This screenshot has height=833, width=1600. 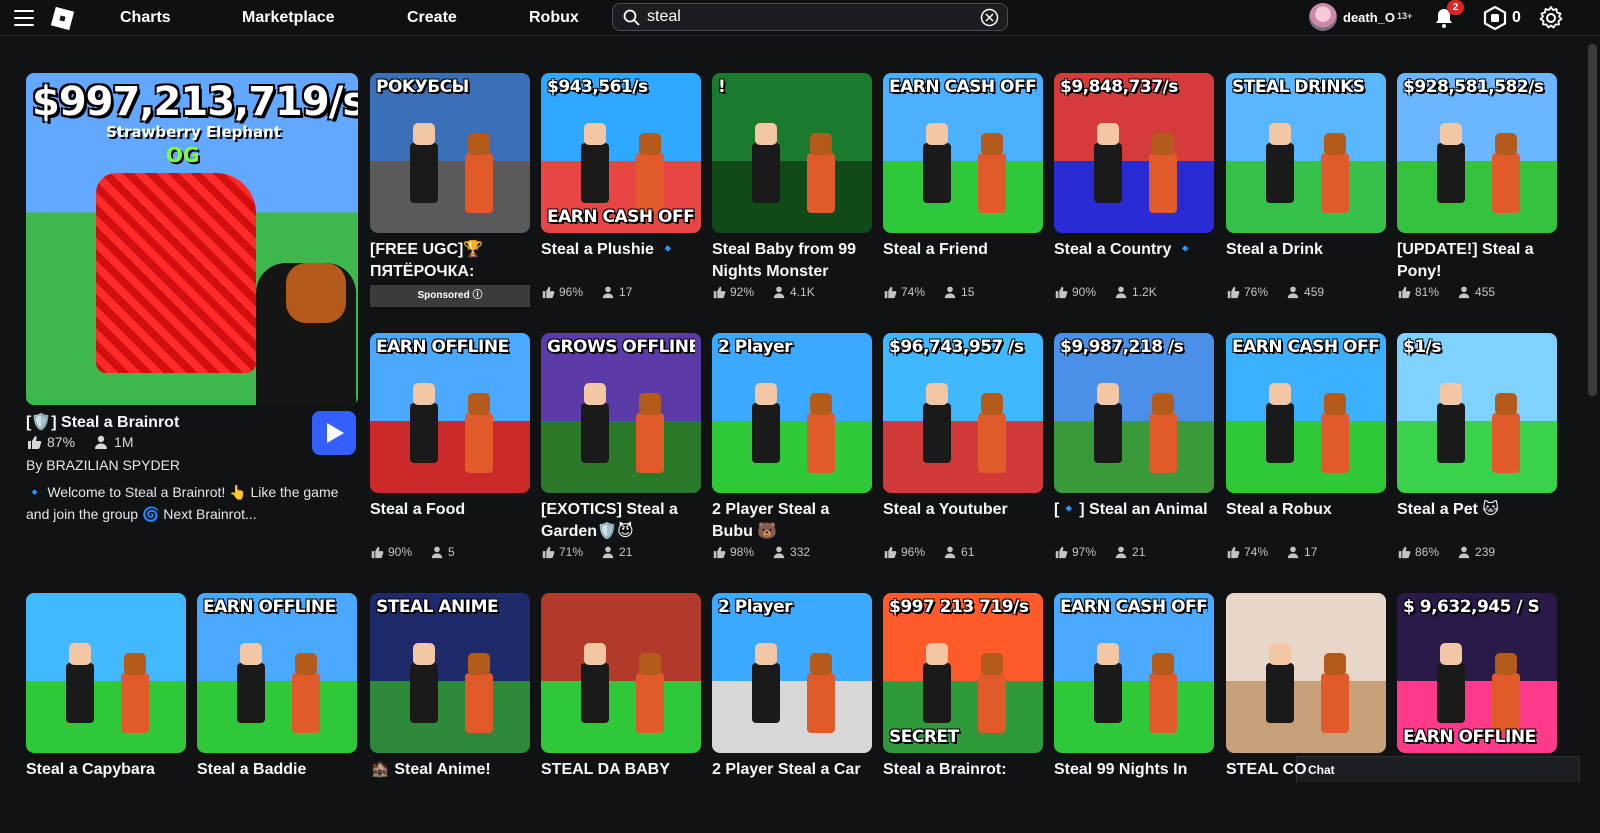 I want to click on scrollbar, so click(x=1592, y=409).